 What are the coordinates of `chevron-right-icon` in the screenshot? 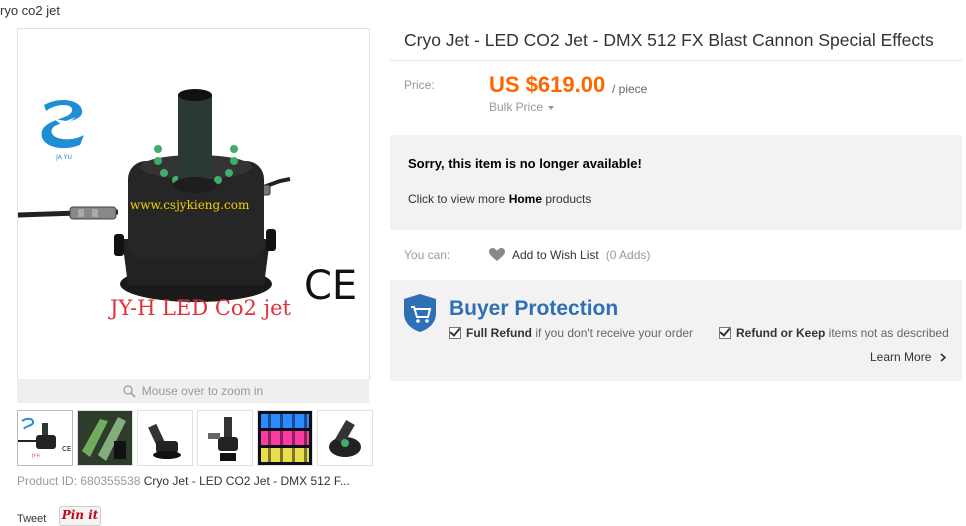 It's located at (943, 357).